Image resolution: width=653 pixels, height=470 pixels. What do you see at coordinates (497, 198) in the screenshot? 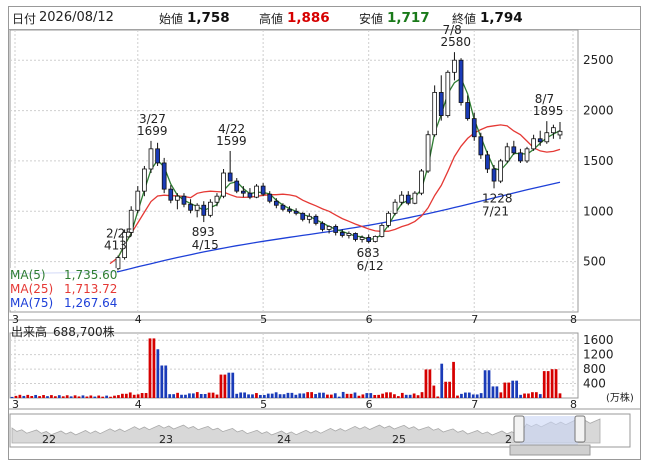
I see `annotation-value: 1228` at bounding box center [497, 198].